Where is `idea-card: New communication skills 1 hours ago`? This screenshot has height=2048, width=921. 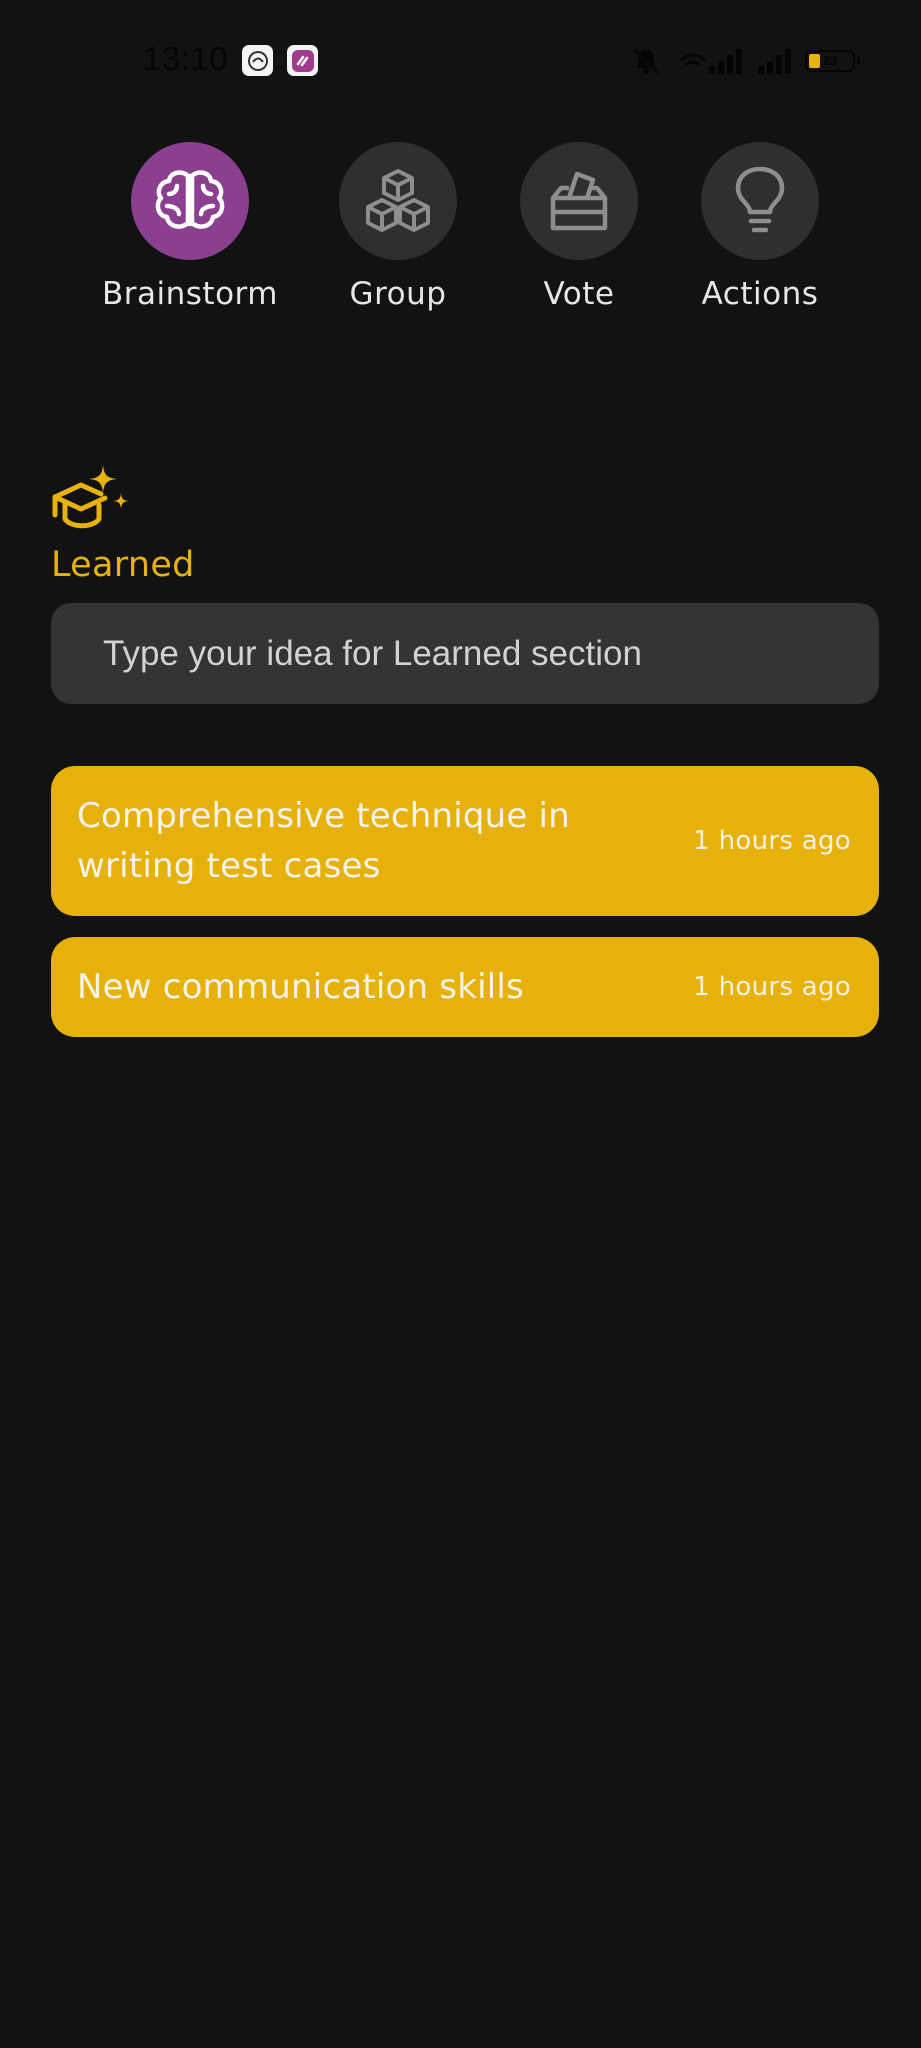 idea-card: New communication skills 1 hours ago is located at coordinates (465, 987).